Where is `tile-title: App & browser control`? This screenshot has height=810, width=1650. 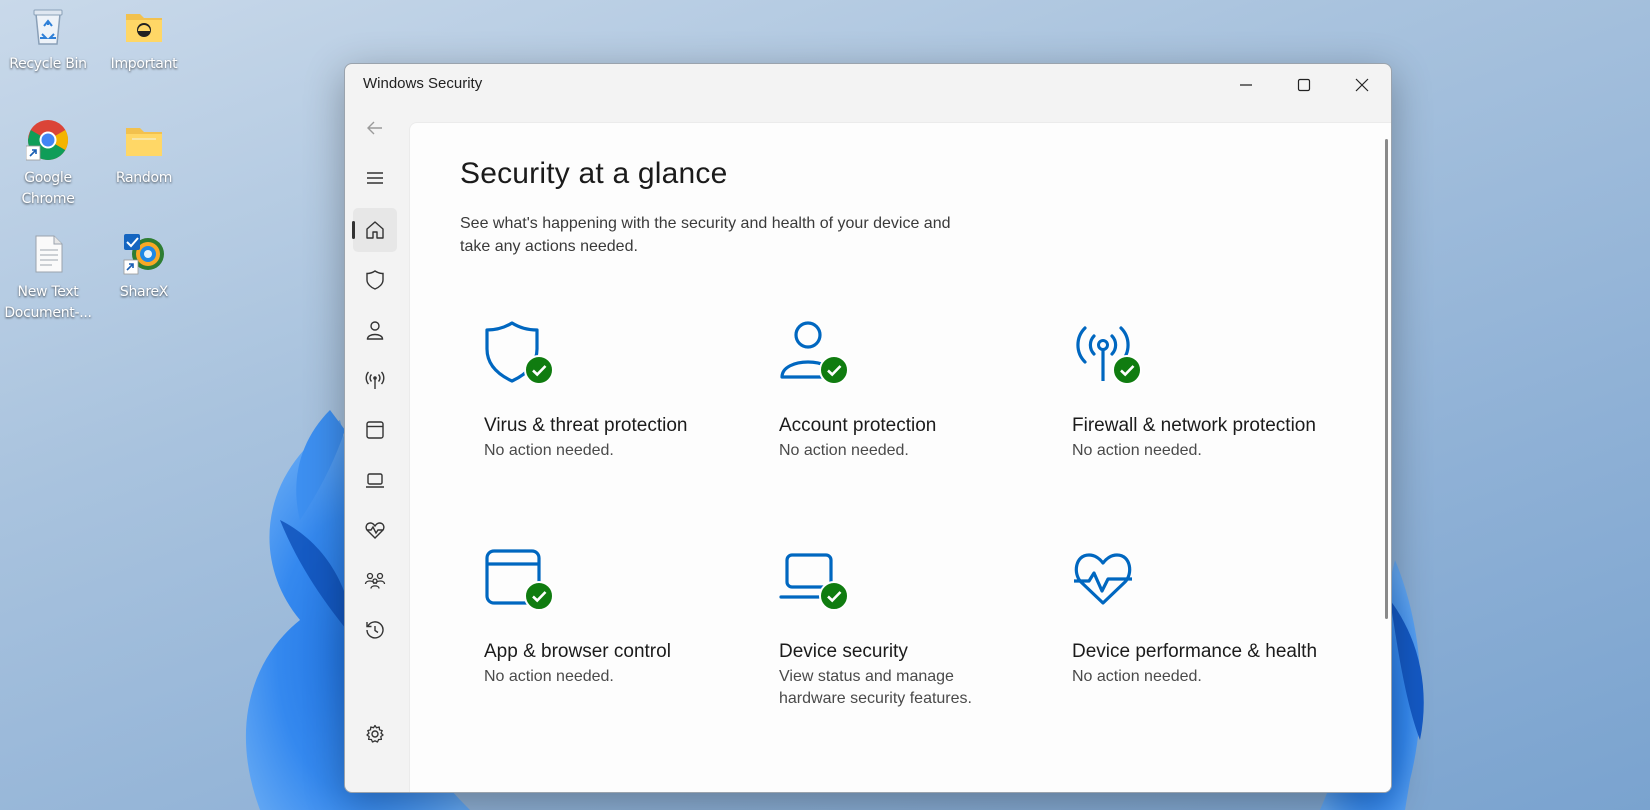
tile-title: App & browser control is located at coordinates (577, 651).